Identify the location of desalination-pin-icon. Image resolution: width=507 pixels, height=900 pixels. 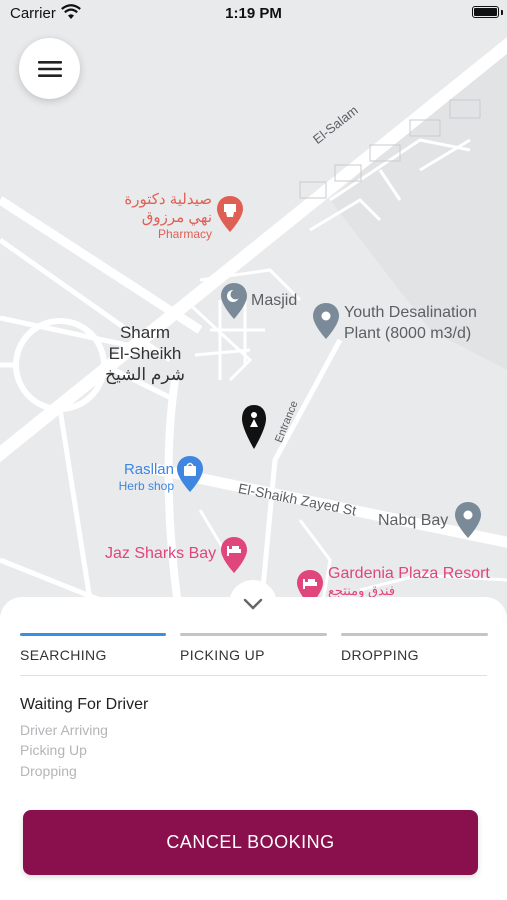
(326, 321).